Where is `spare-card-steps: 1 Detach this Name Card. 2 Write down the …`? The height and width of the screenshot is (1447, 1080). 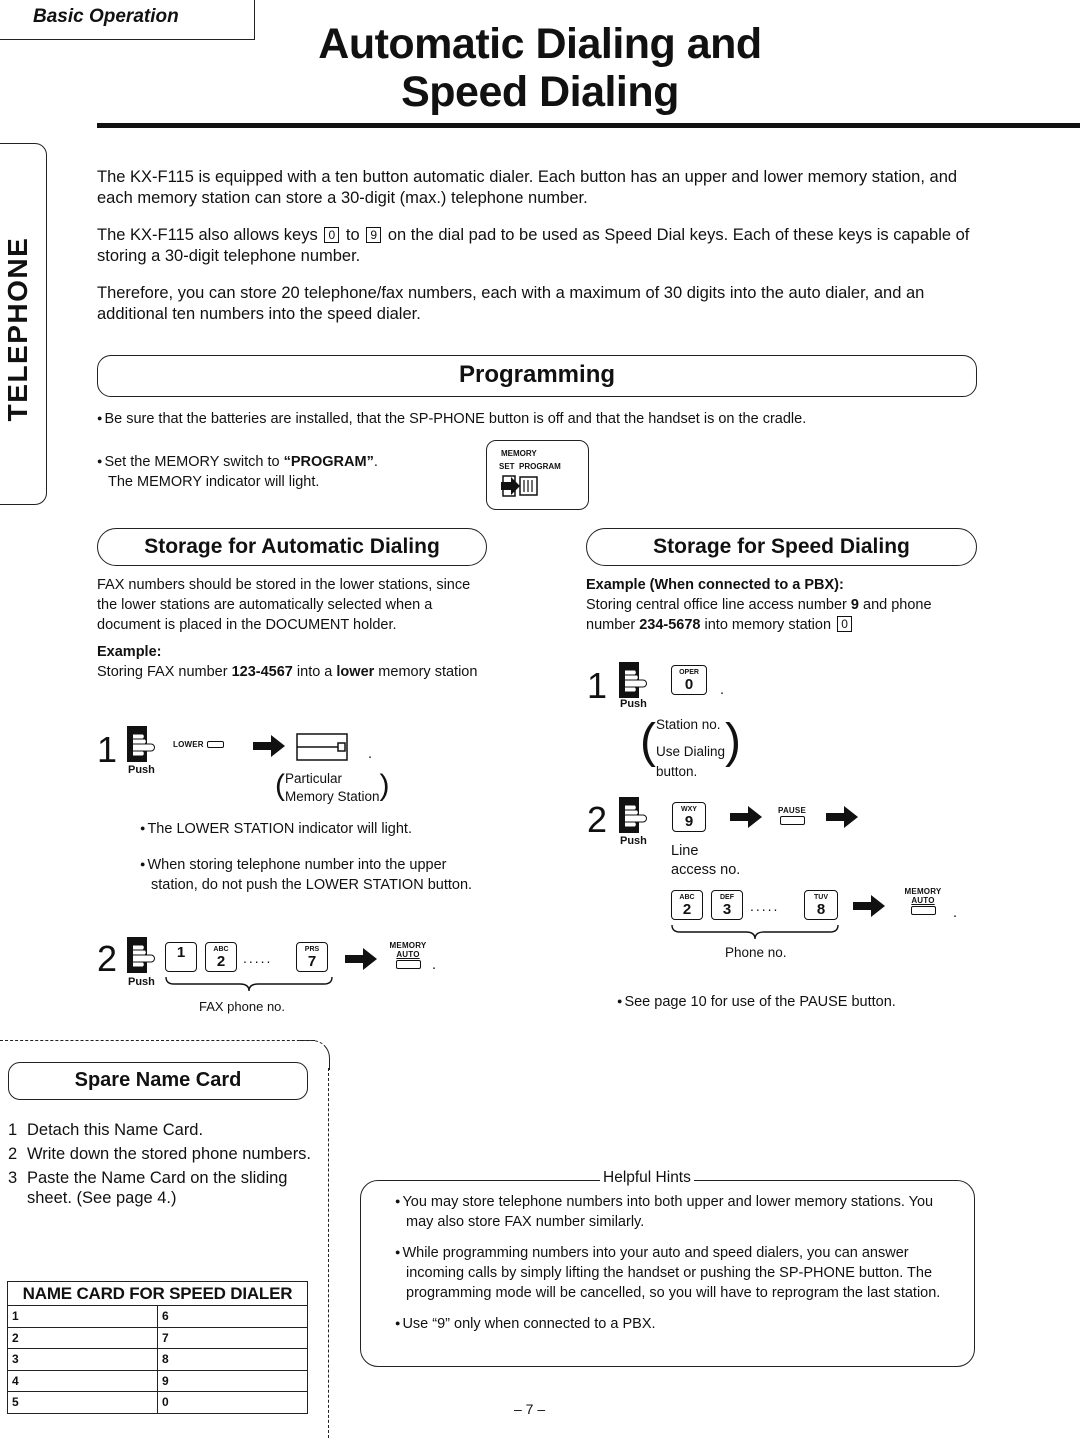
spare-card-steps: 1 Detach this Name Card. 2 Write down the … is located at coordinates (163, 1166).